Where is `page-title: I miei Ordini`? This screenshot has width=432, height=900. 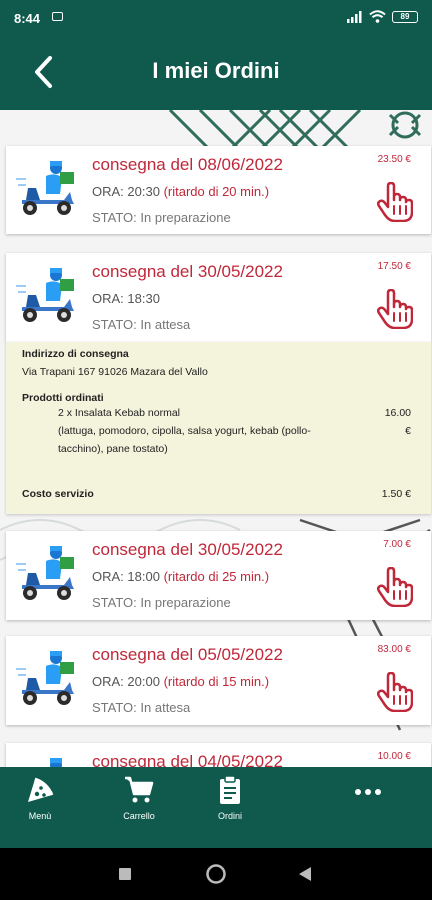 page-title: I miei Ordini is located at coordinates (216, 70).